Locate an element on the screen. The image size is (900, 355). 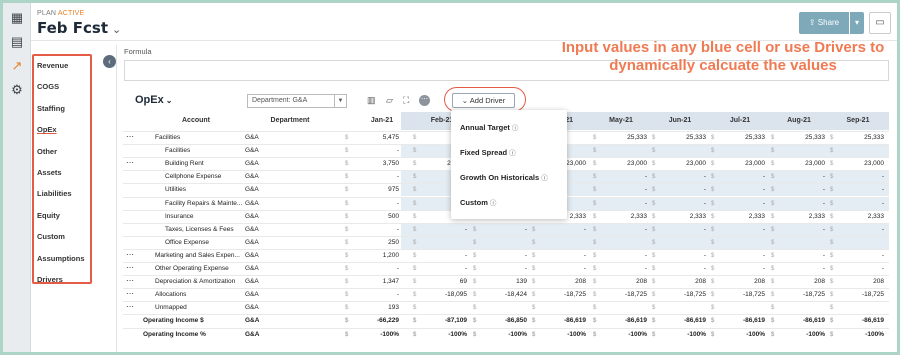
value-cell: -18,424 is located at coordinates (502, 295).